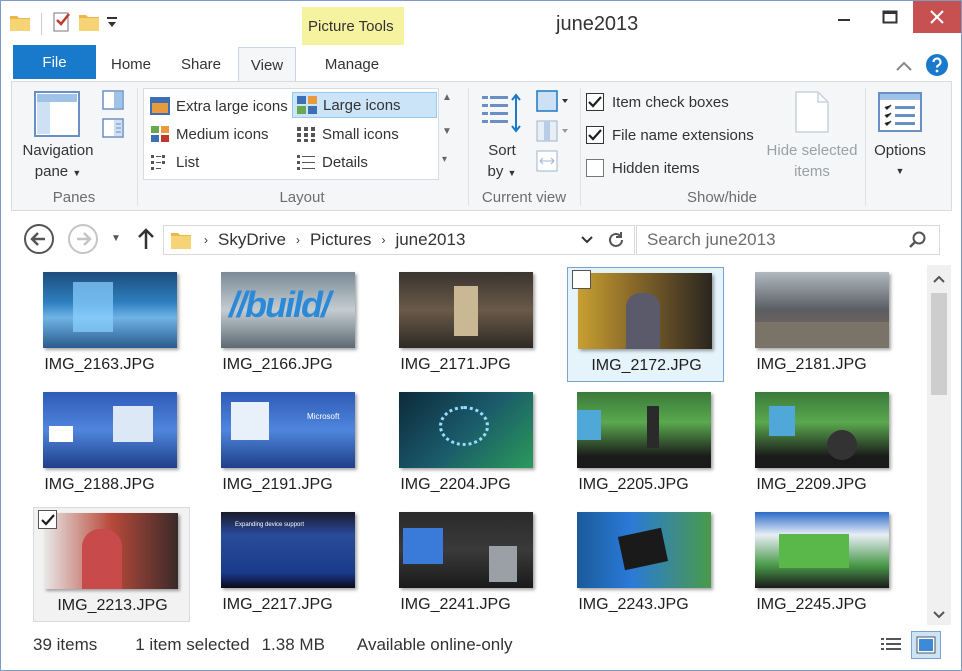 The height and width of the screenshot is (671, 962). Describe the element at coordinates (811, 564) in the screenshot. I see `file-tile: IMG_2245.JPG` at that location.